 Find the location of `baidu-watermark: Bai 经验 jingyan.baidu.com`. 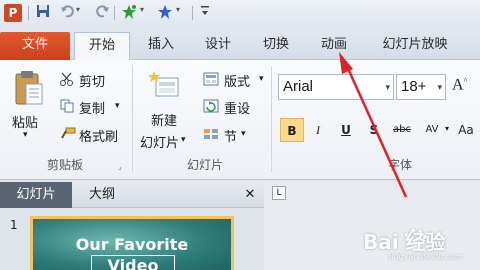

baidu-watermark: Bai 经验 jingyan.baidu.com is located at coordinates (420, 242).